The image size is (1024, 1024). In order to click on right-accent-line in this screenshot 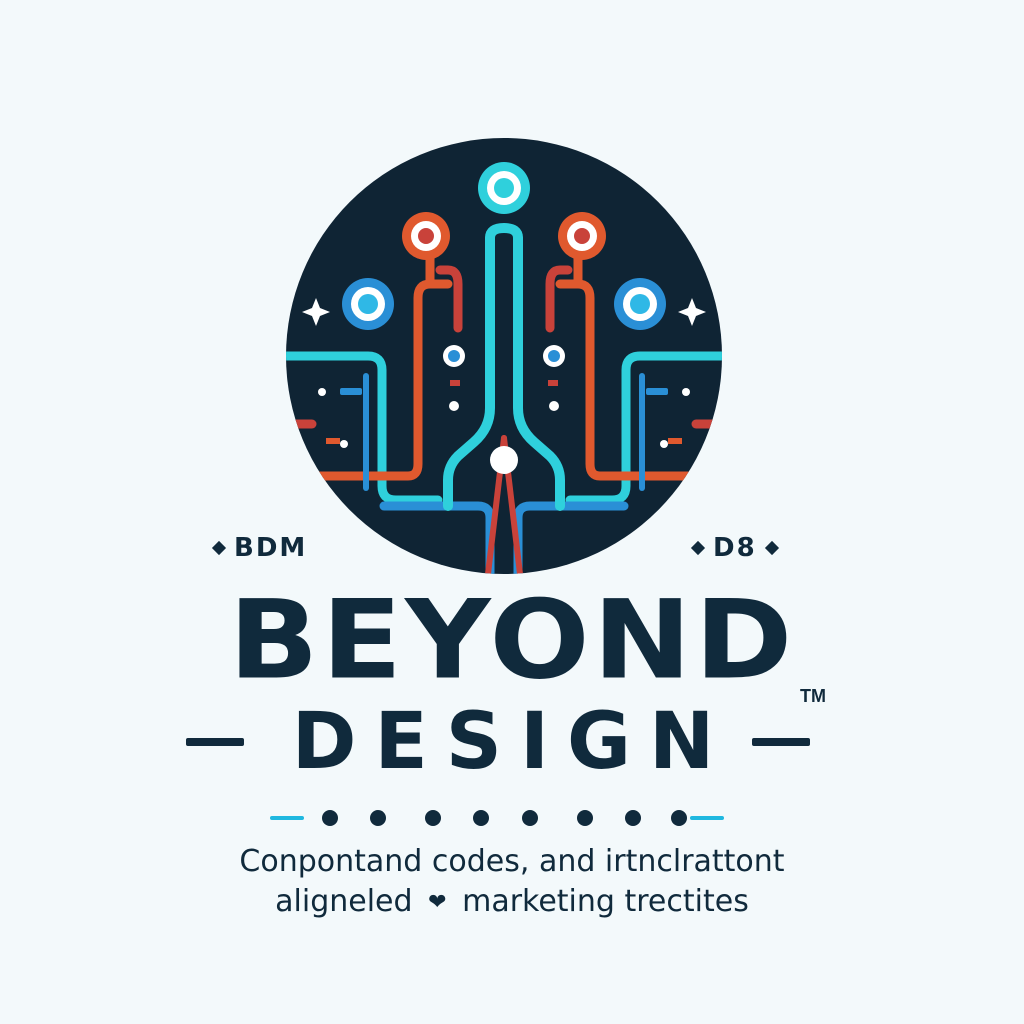, I will do `click(707, 818)`.